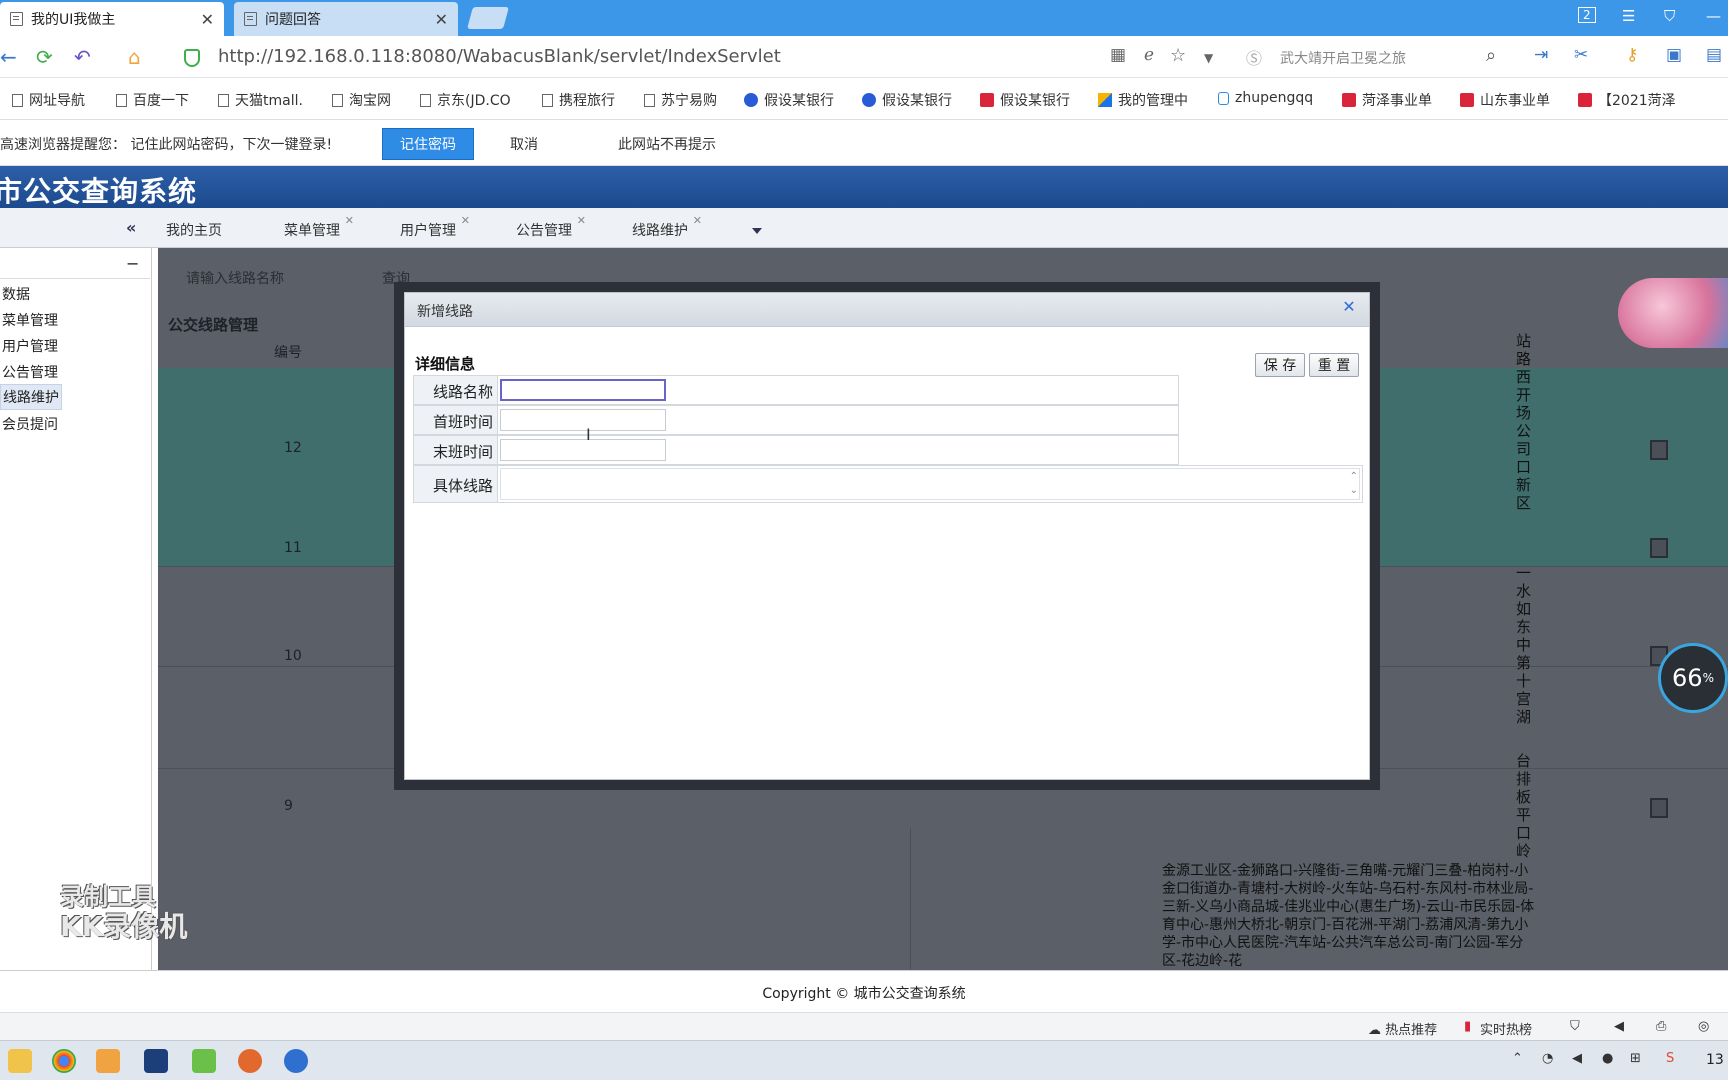  What do you see at coordinates (134, 57) in the screenshot?
I see `home-icon: ⌂` at bounding box center [134, 57].